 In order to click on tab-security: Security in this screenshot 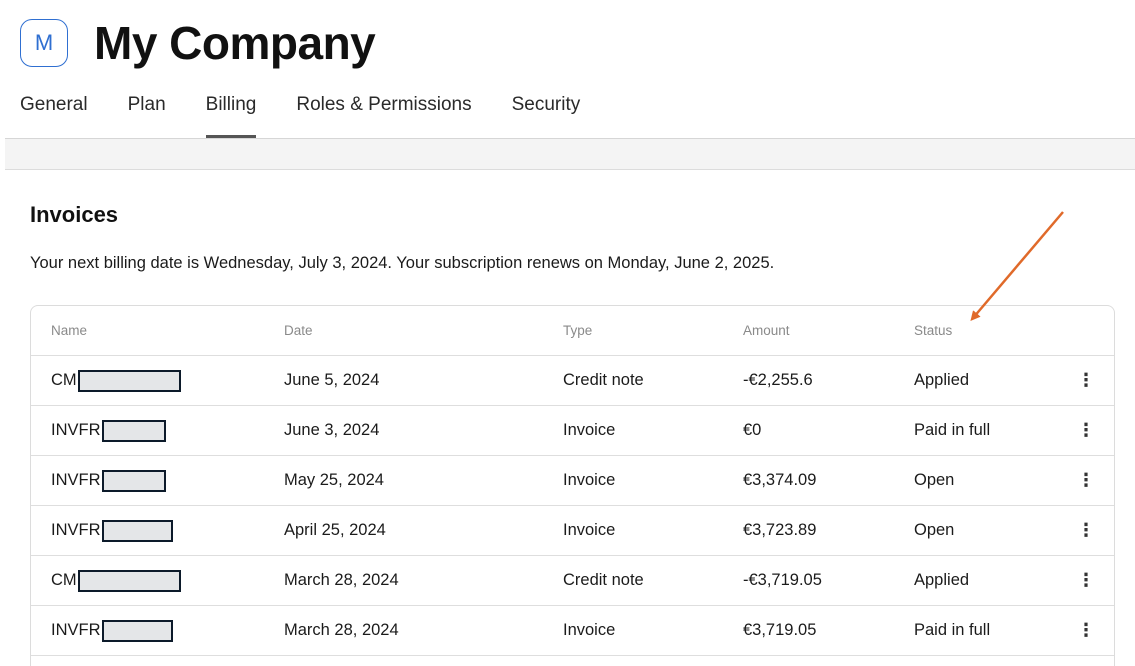, I will do `click(546, 113)`.